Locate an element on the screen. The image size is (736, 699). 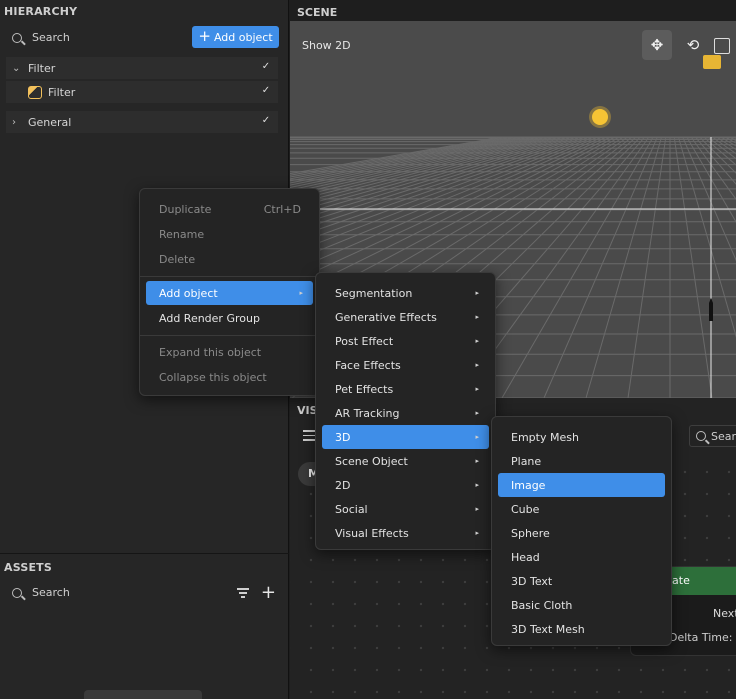
menu-item-duplicate: Duplicate Ctrl+D is located at coordinates (229, 209).